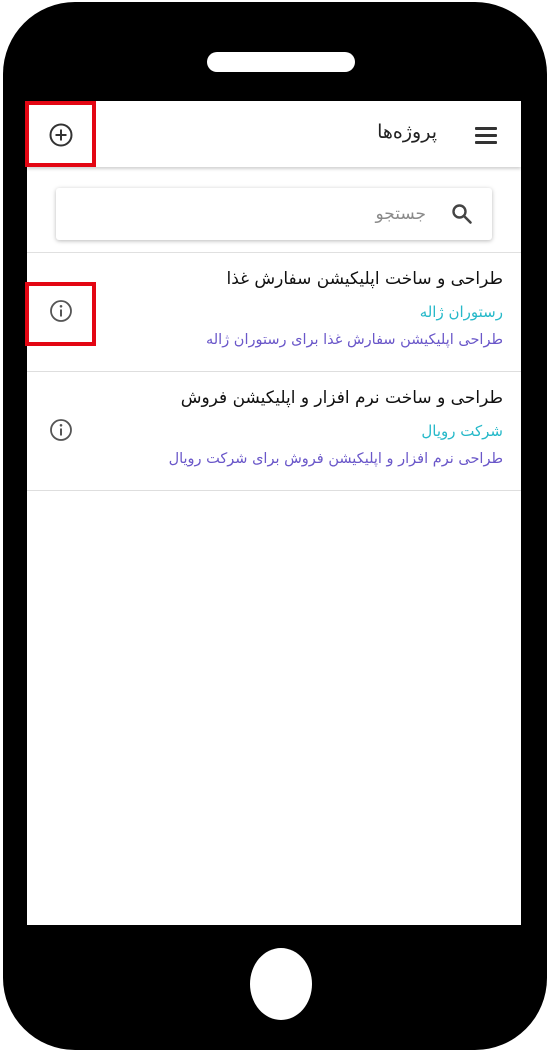  Describe the element at coordinates (407, 132) in the screenshot. I see `page-title: پروژه‌ها` at that location.